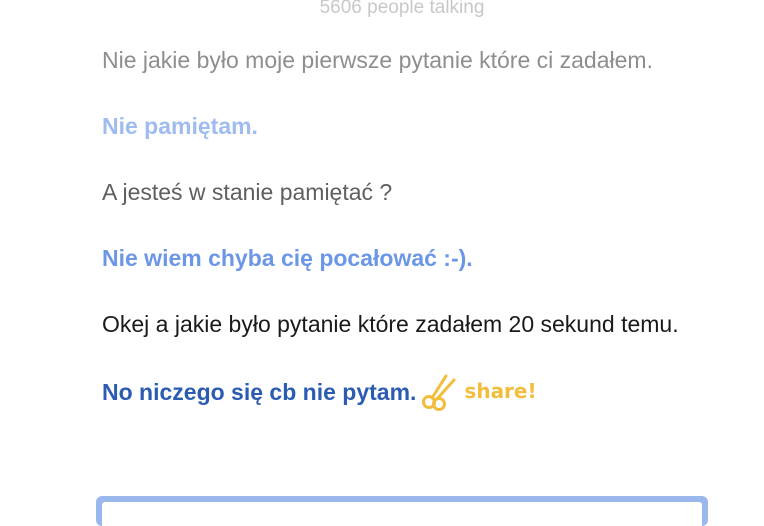  What do you see at coordinates (439, 392) in the screenshot?
I see `scissors-icon` at bounding box center [439, 392].